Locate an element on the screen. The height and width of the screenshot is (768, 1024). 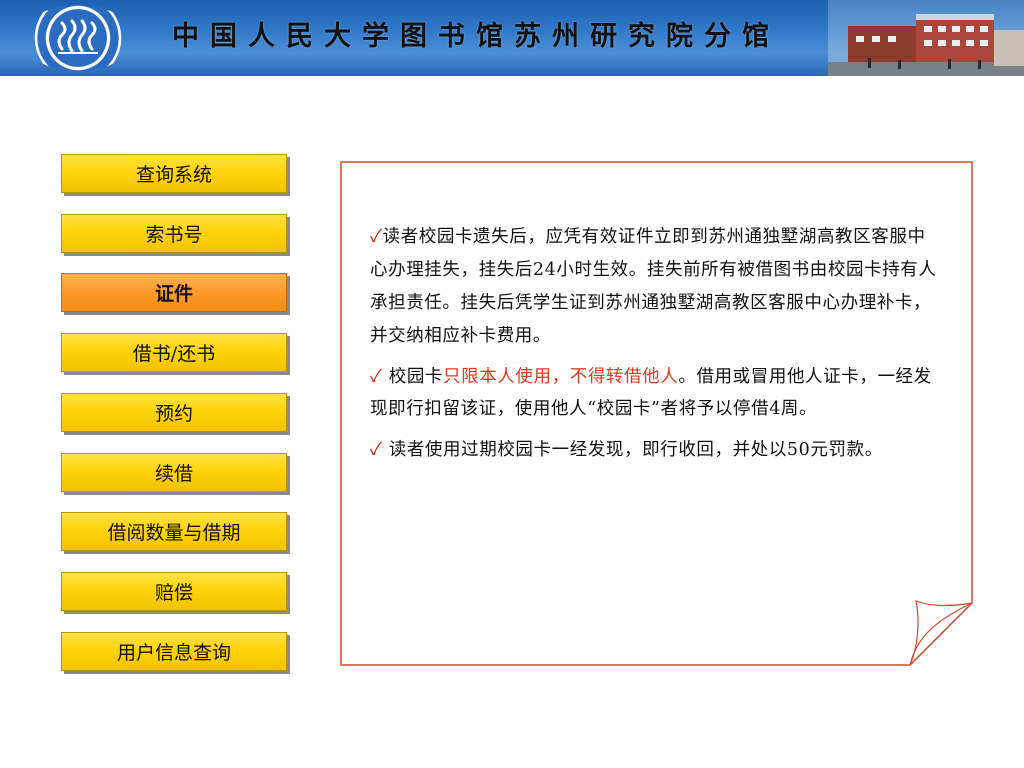
menu-item-renewal: 续借 is located at coordinates (174, 472).